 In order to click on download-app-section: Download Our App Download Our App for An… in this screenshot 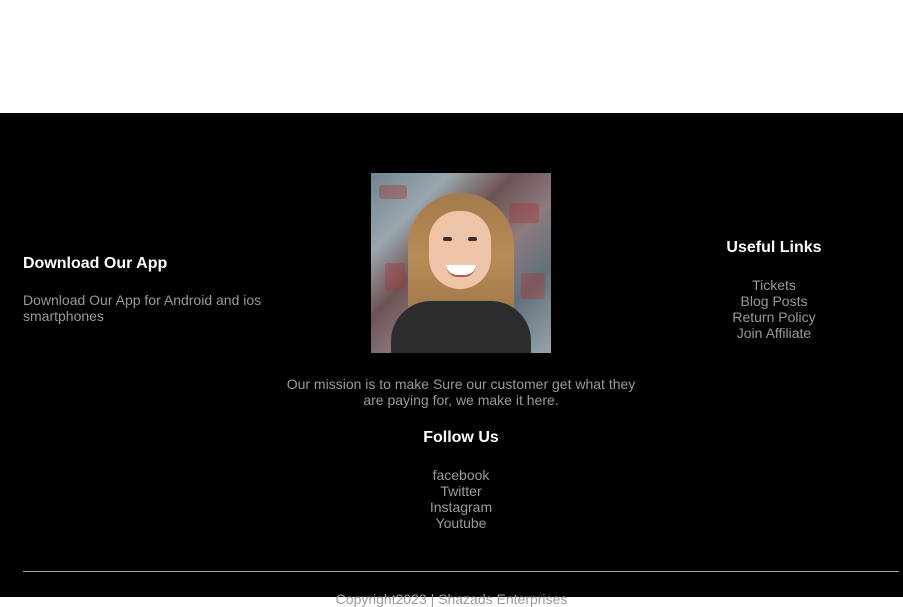, I will do `click(153, 289)`.